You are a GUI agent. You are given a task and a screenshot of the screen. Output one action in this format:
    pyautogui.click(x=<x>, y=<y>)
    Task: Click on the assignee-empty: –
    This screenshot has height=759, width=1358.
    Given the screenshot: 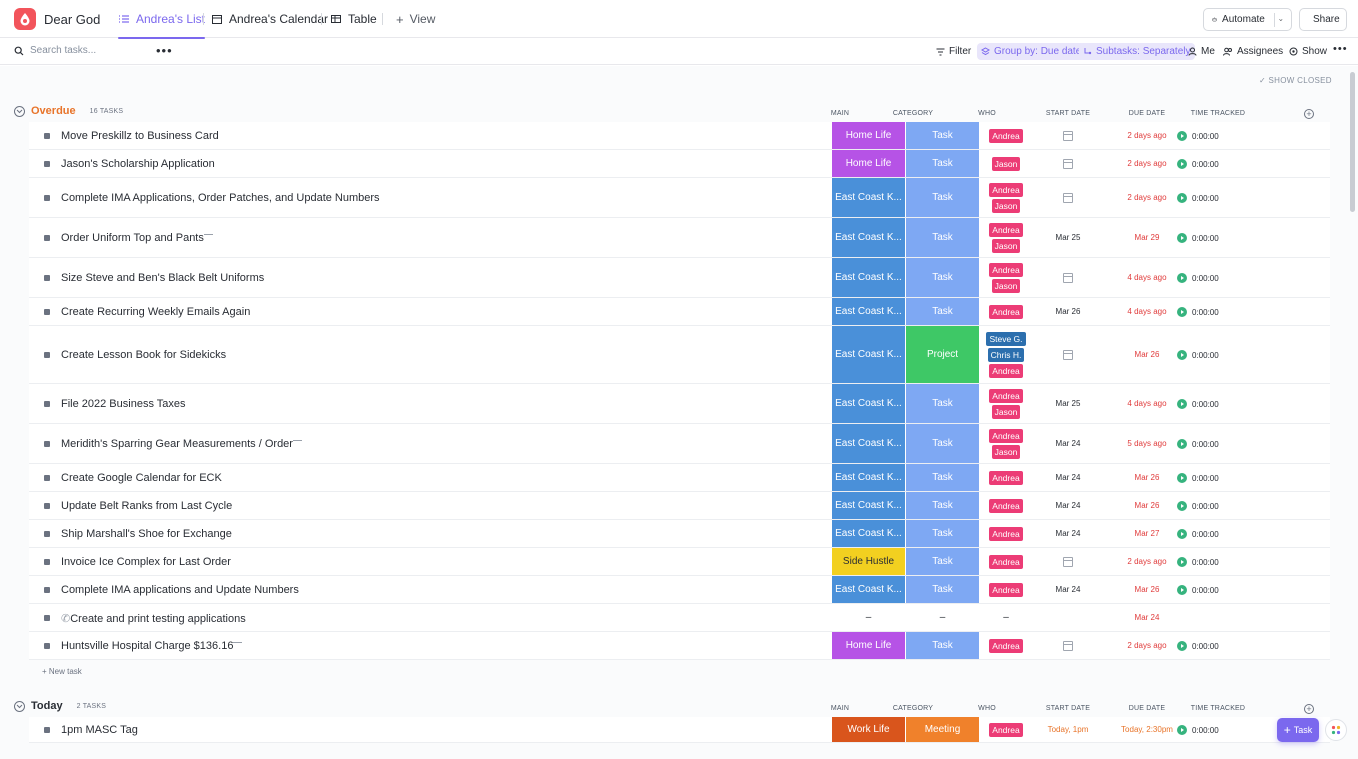 What is the action you would take?
    pyautogui.click(x=1006, y=617)
    